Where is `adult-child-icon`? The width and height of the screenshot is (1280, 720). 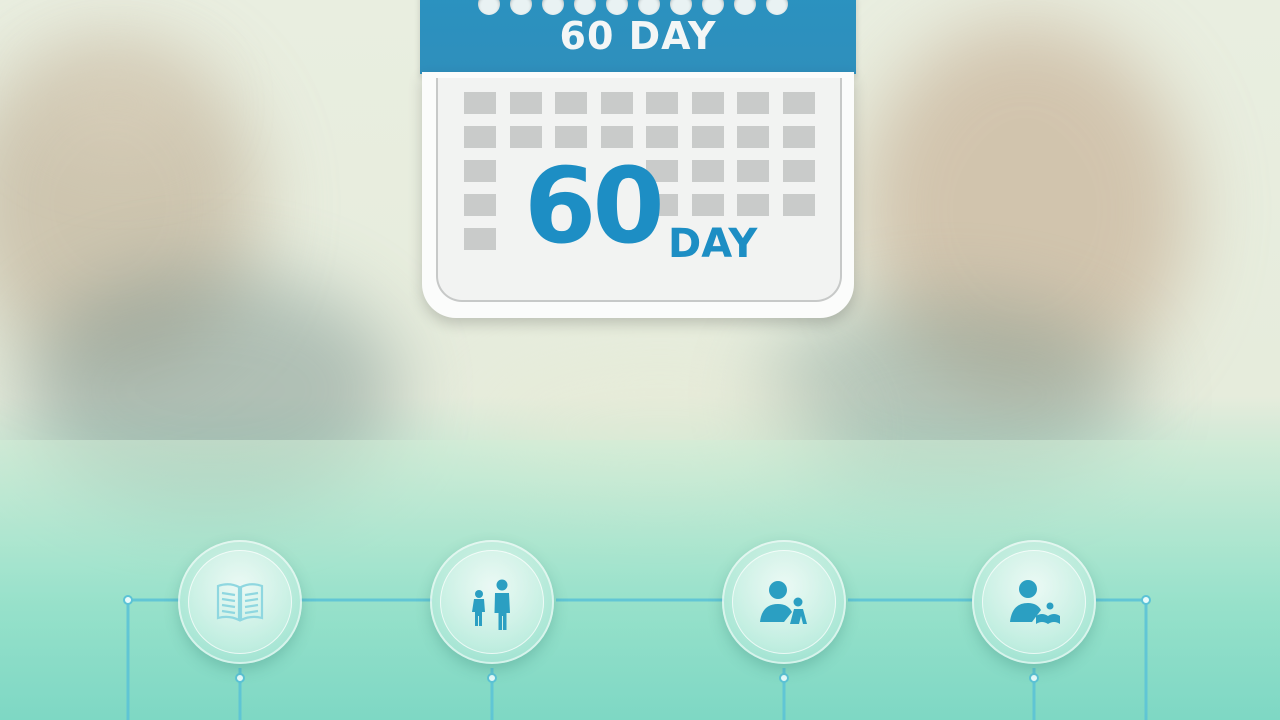
adult-child-icon is located at coordinates (491, 604).